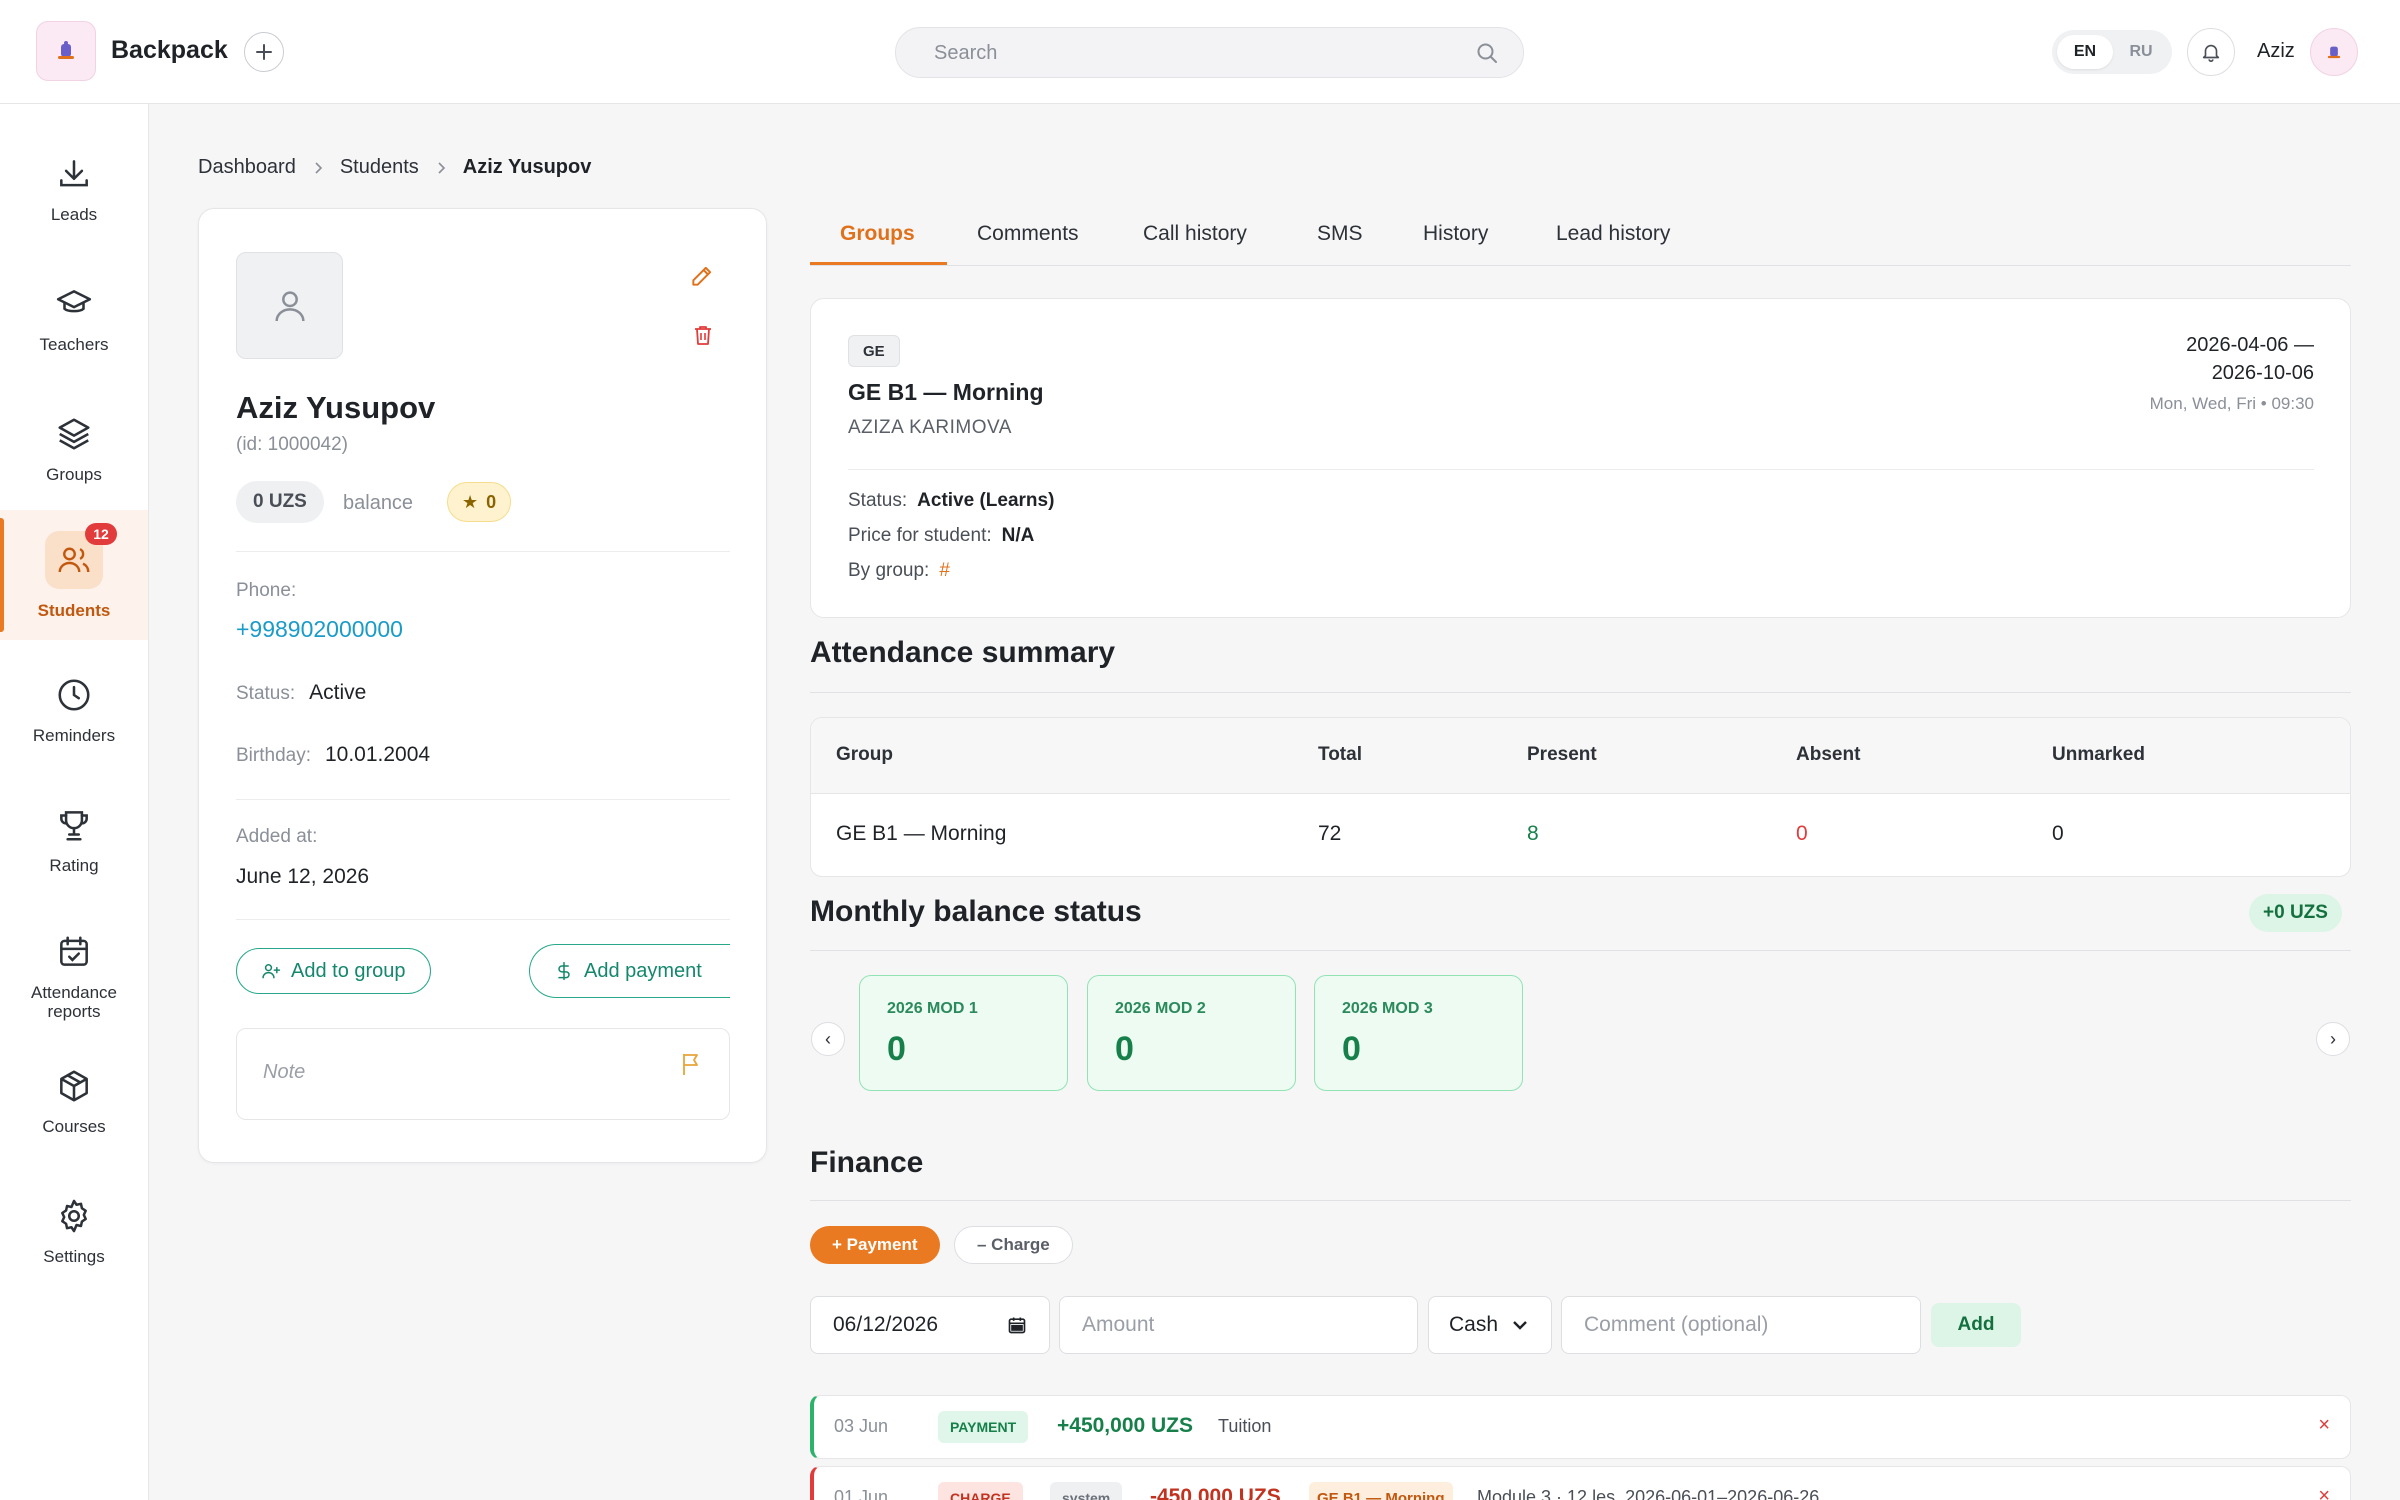 This screenshot has height=1500, width=2400. I want to click on group-price-row: Price for student: N/A, so click(941, 536).